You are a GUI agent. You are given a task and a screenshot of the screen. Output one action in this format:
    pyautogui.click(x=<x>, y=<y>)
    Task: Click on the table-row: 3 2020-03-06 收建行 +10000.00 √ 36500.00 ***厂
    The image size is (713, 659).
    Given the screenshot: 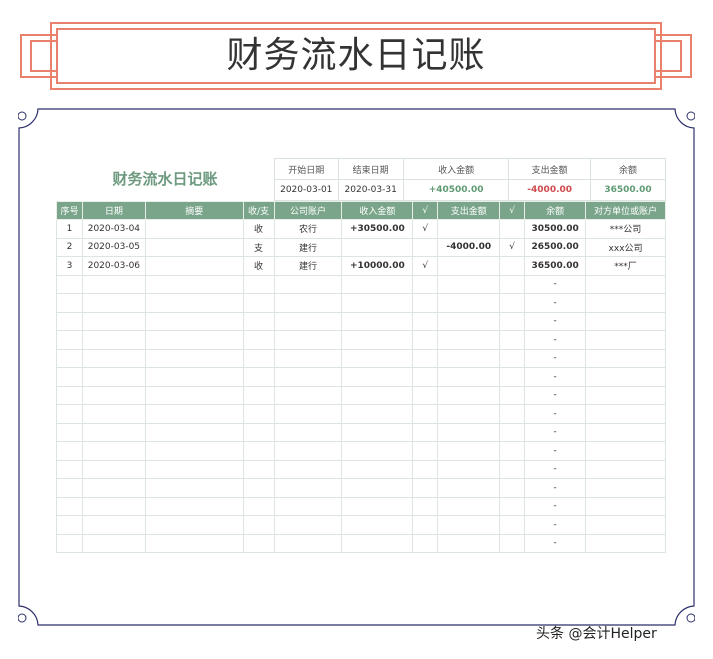 What is the action you would take?
    pyautogui.click(x=361, y=266)
    